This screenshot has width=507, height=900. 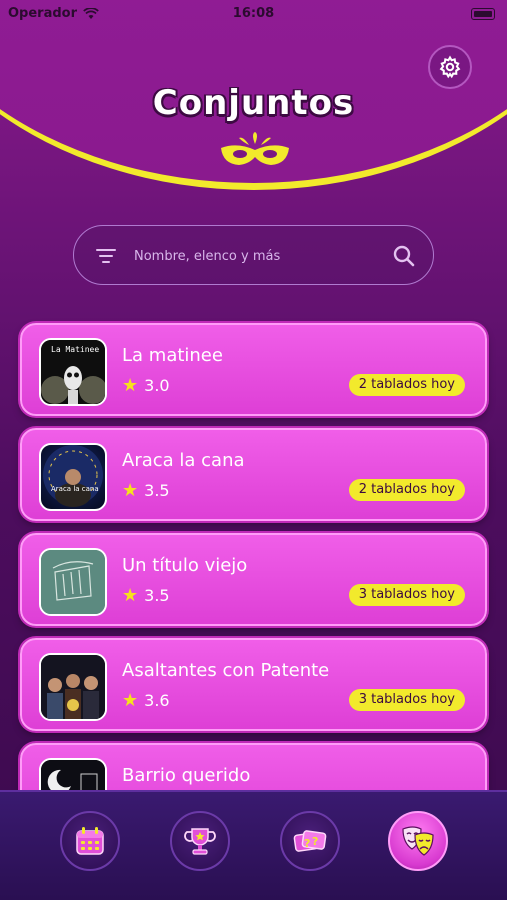 I want to click on carnival-mask-icon, so click(x=255, y=148).